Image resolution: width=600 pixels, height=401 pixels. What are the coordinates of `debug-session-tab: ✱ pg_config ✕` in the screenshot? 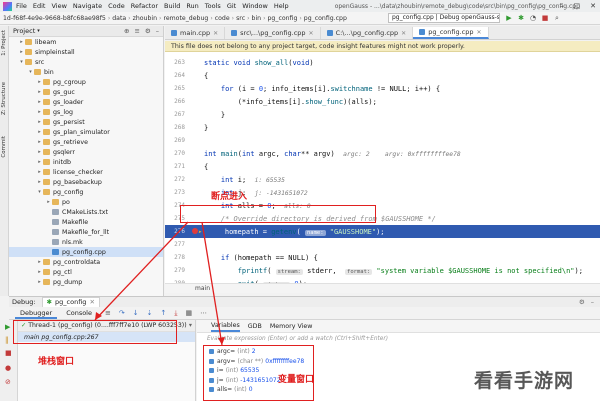 It's located at (70, 302).